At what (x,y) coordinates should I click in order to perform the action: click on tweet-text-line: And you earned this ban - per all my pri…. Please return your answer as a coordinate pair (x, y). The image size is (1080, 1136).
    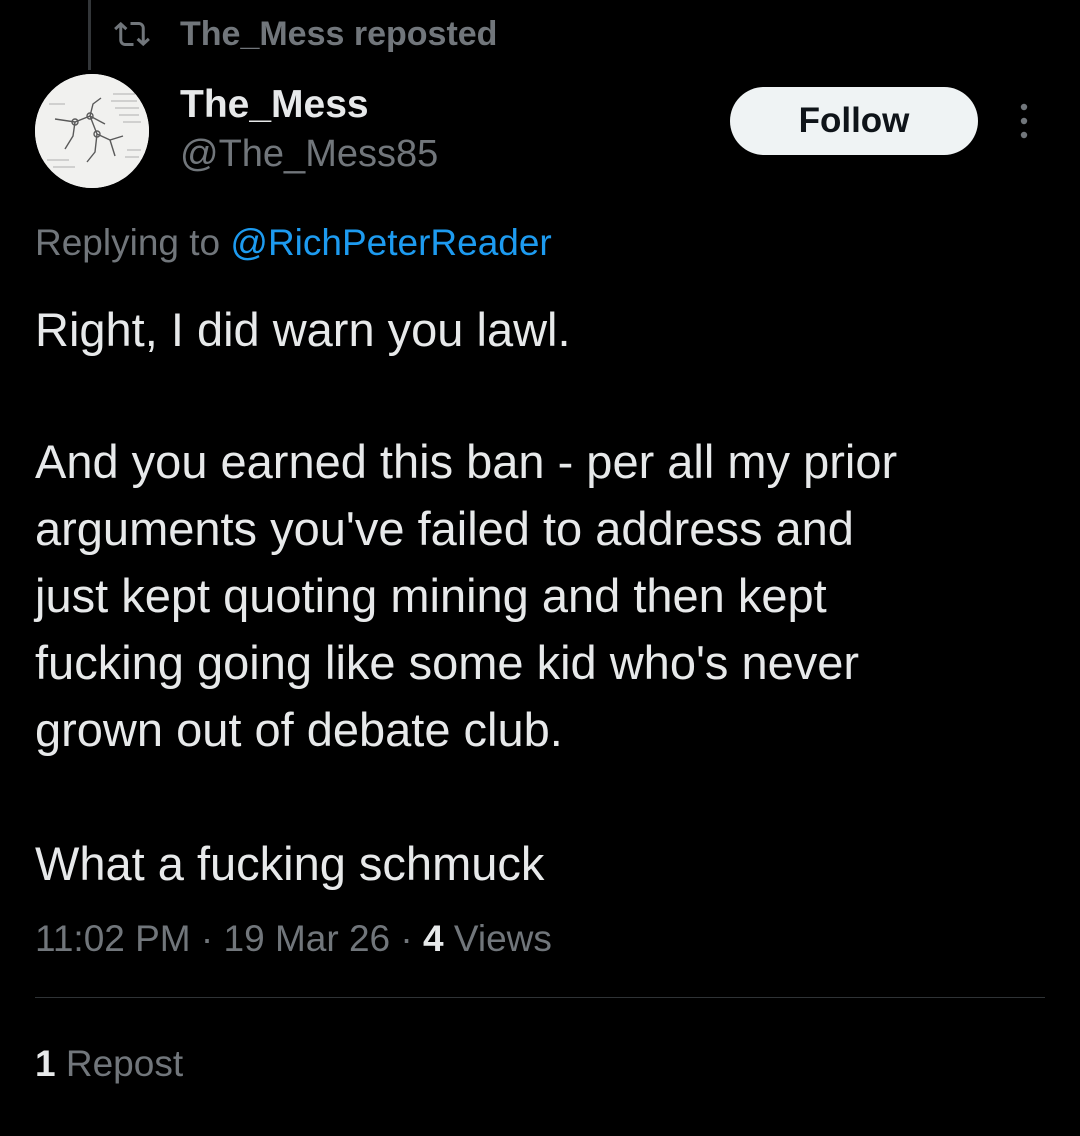
    Looking at the image, I should click on (466, 461).